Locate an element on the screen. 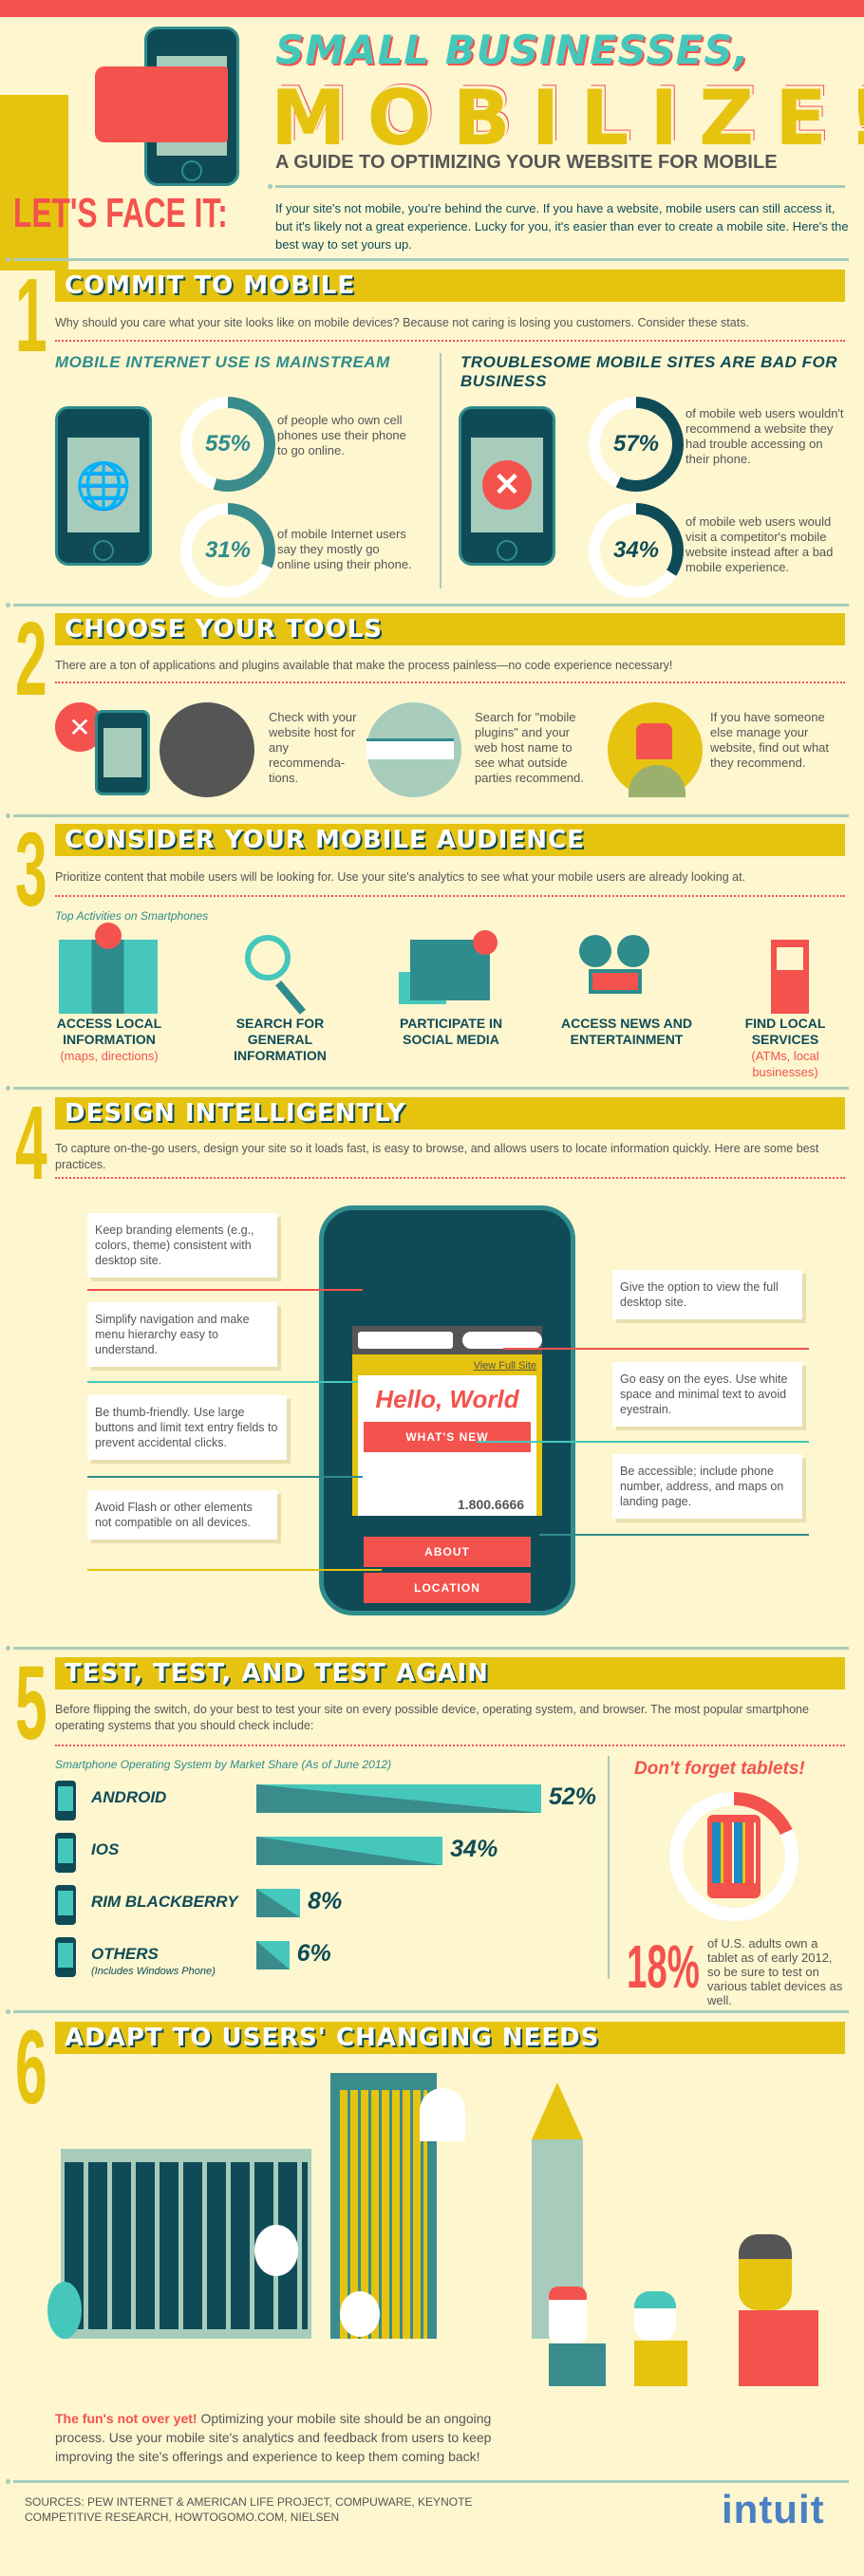 The width and height of the screenshot is (864, 2576). activity-label: ACCESS NEWS AND ENTERTAINMENT is located at coordinates (626, 1032).